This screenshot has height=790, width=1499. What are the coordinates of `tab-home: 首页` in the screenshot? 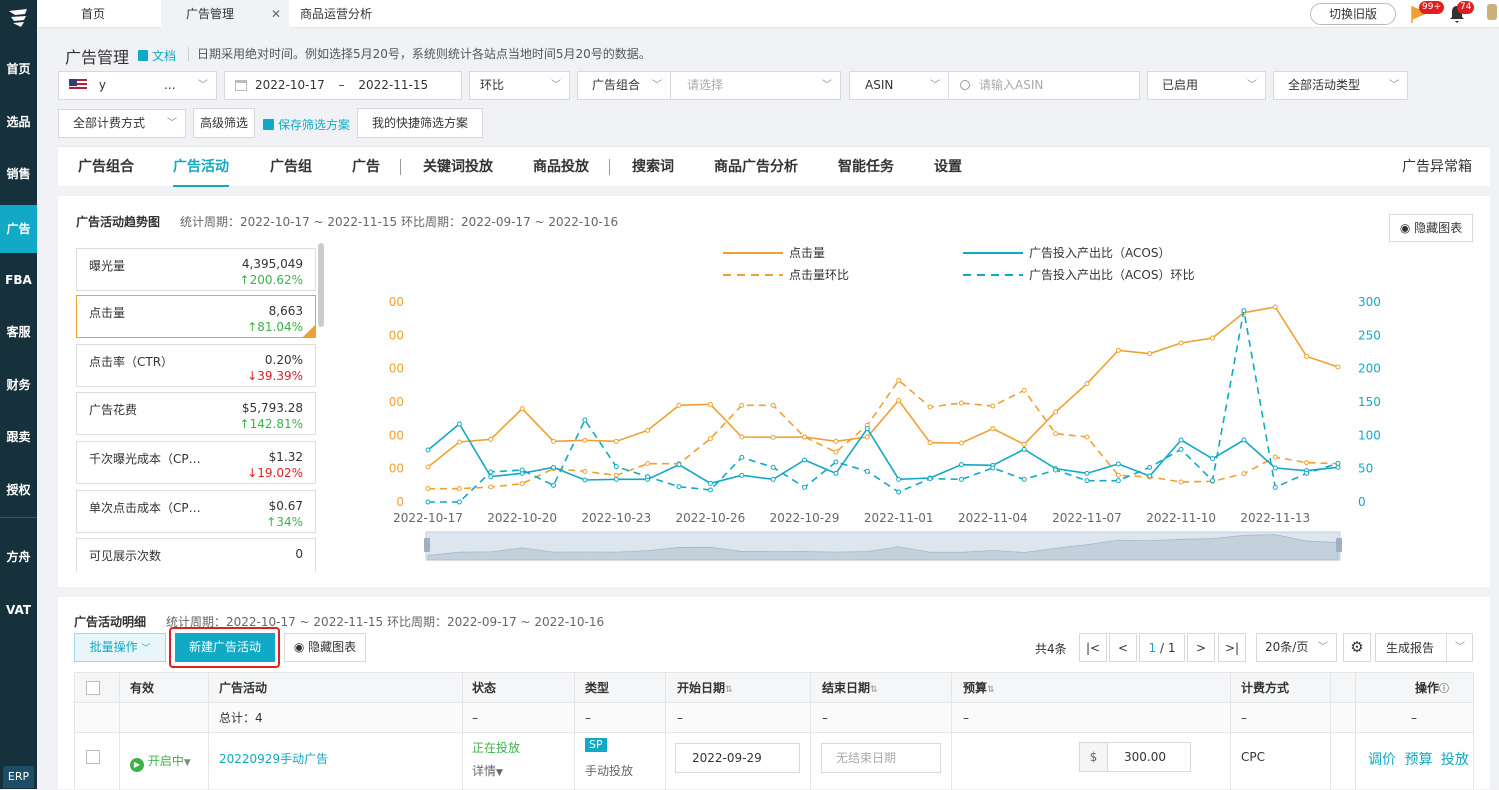 It's located at (99, 14).